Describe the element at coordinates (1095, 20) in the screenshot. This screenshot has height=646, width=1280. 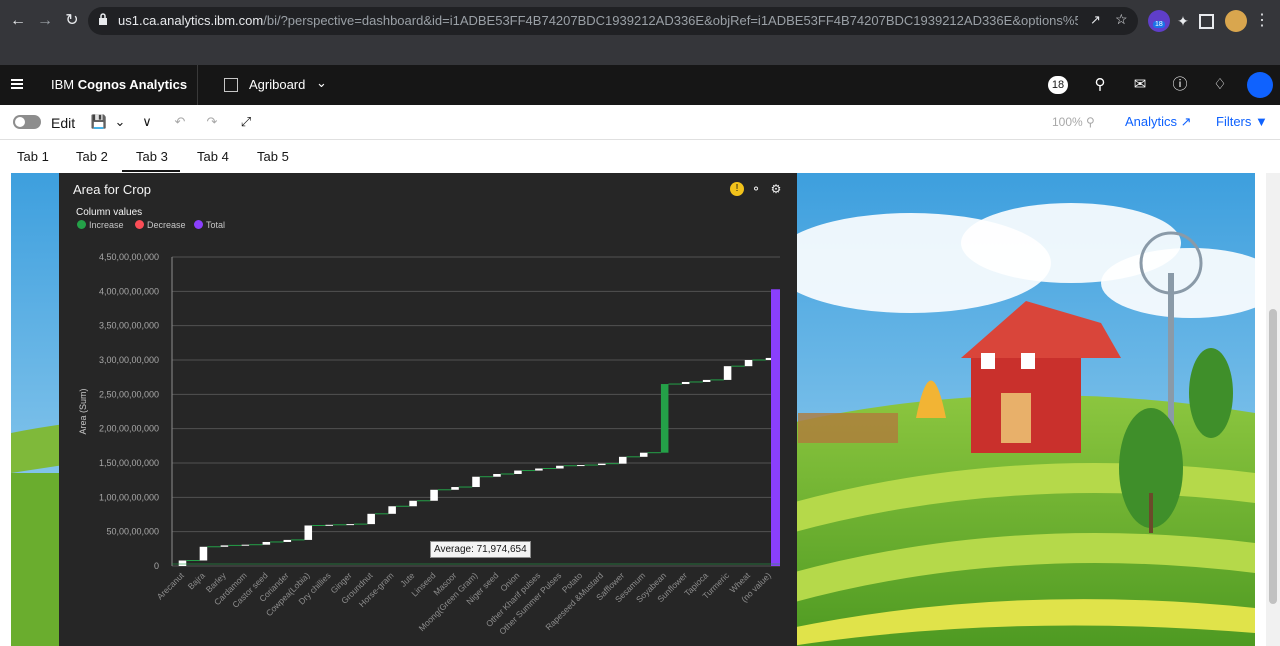
I see `share-icon: ↗` at that location.